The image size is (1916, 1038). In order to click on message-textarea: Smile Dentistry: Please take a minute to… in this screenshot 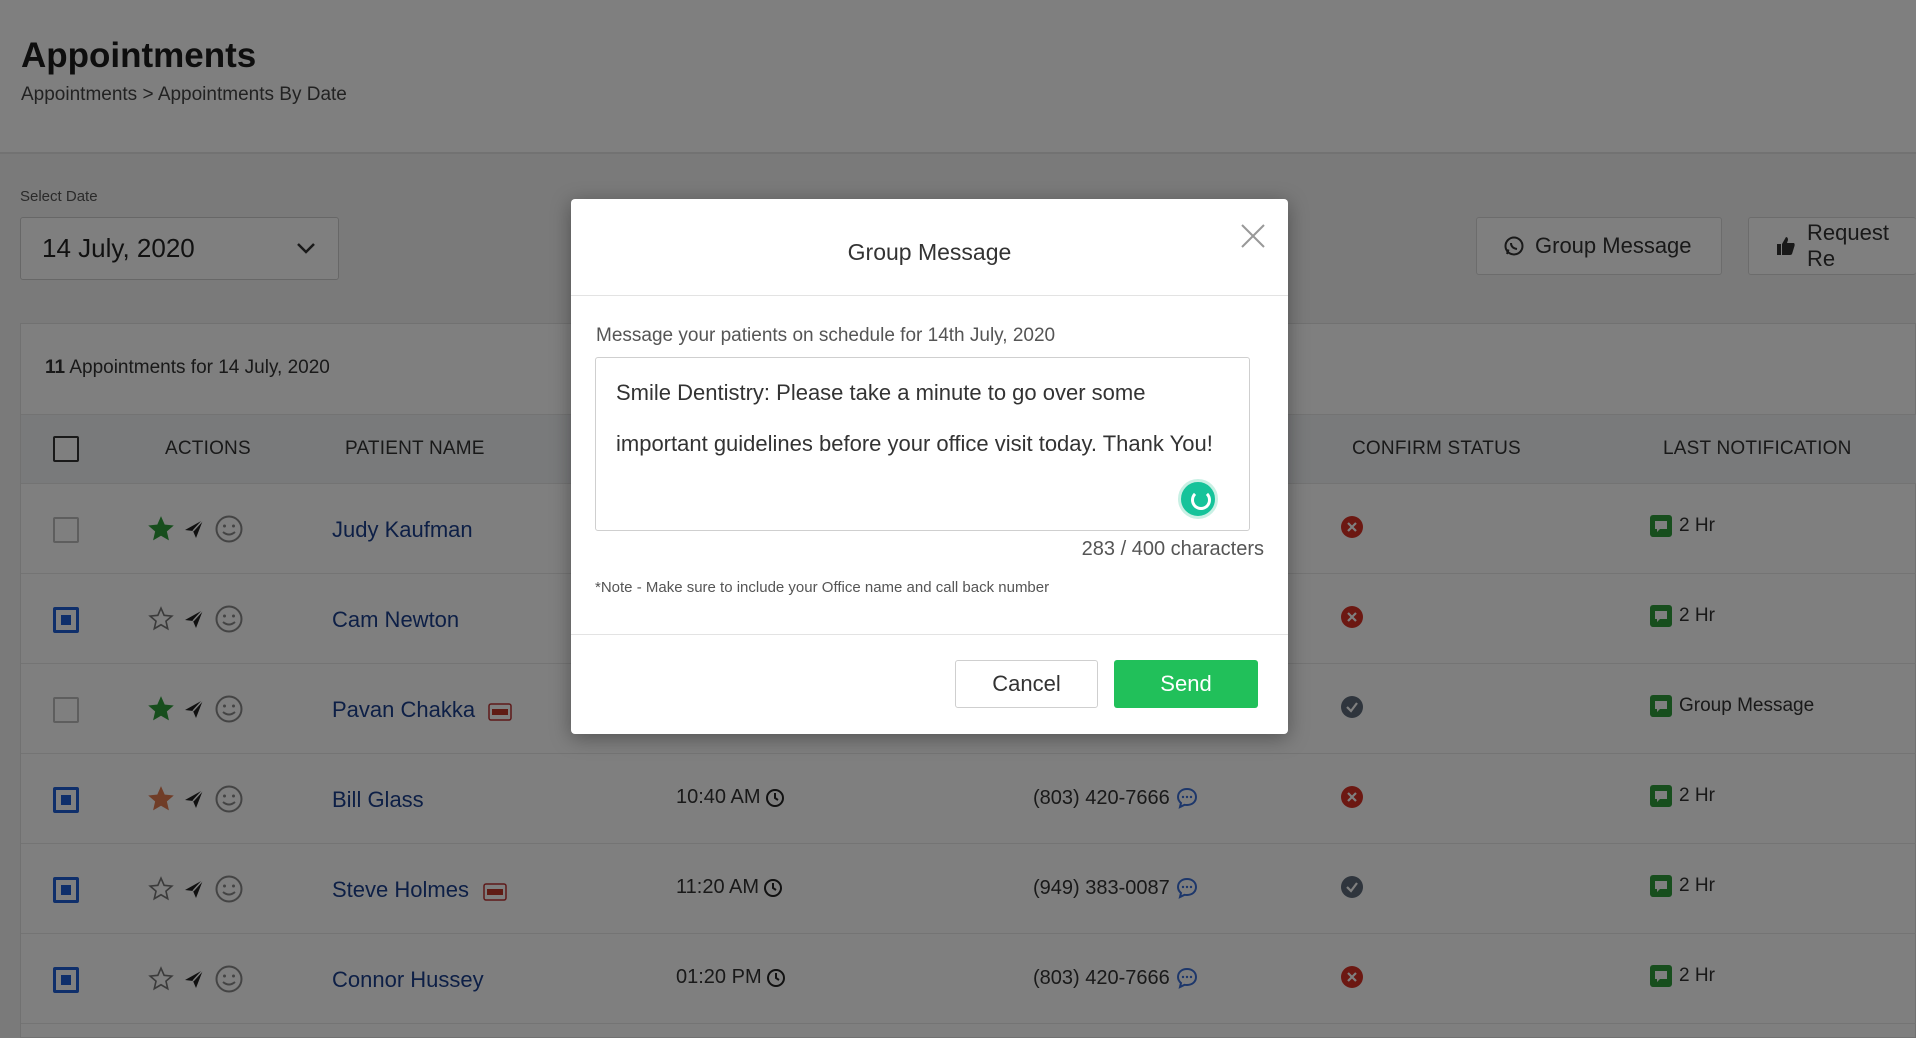, I will do `click(922, 444)`.